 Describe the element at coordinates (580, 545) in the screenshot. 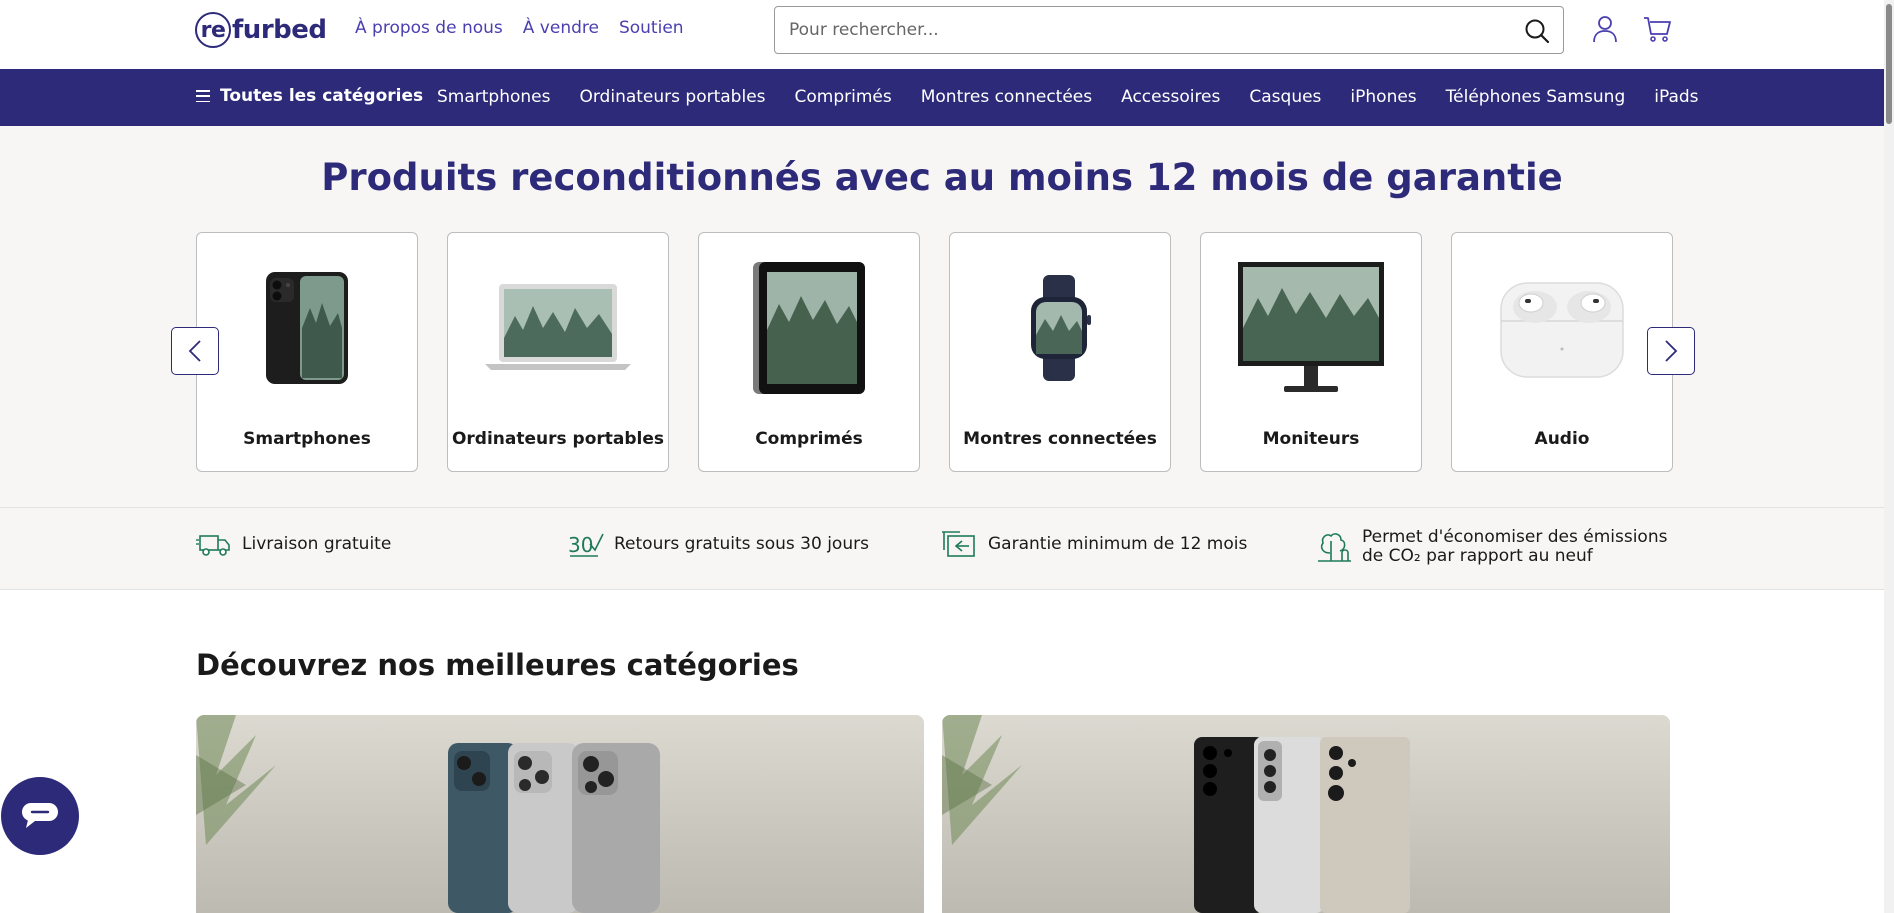

I see `svg-text: 30` at that location.